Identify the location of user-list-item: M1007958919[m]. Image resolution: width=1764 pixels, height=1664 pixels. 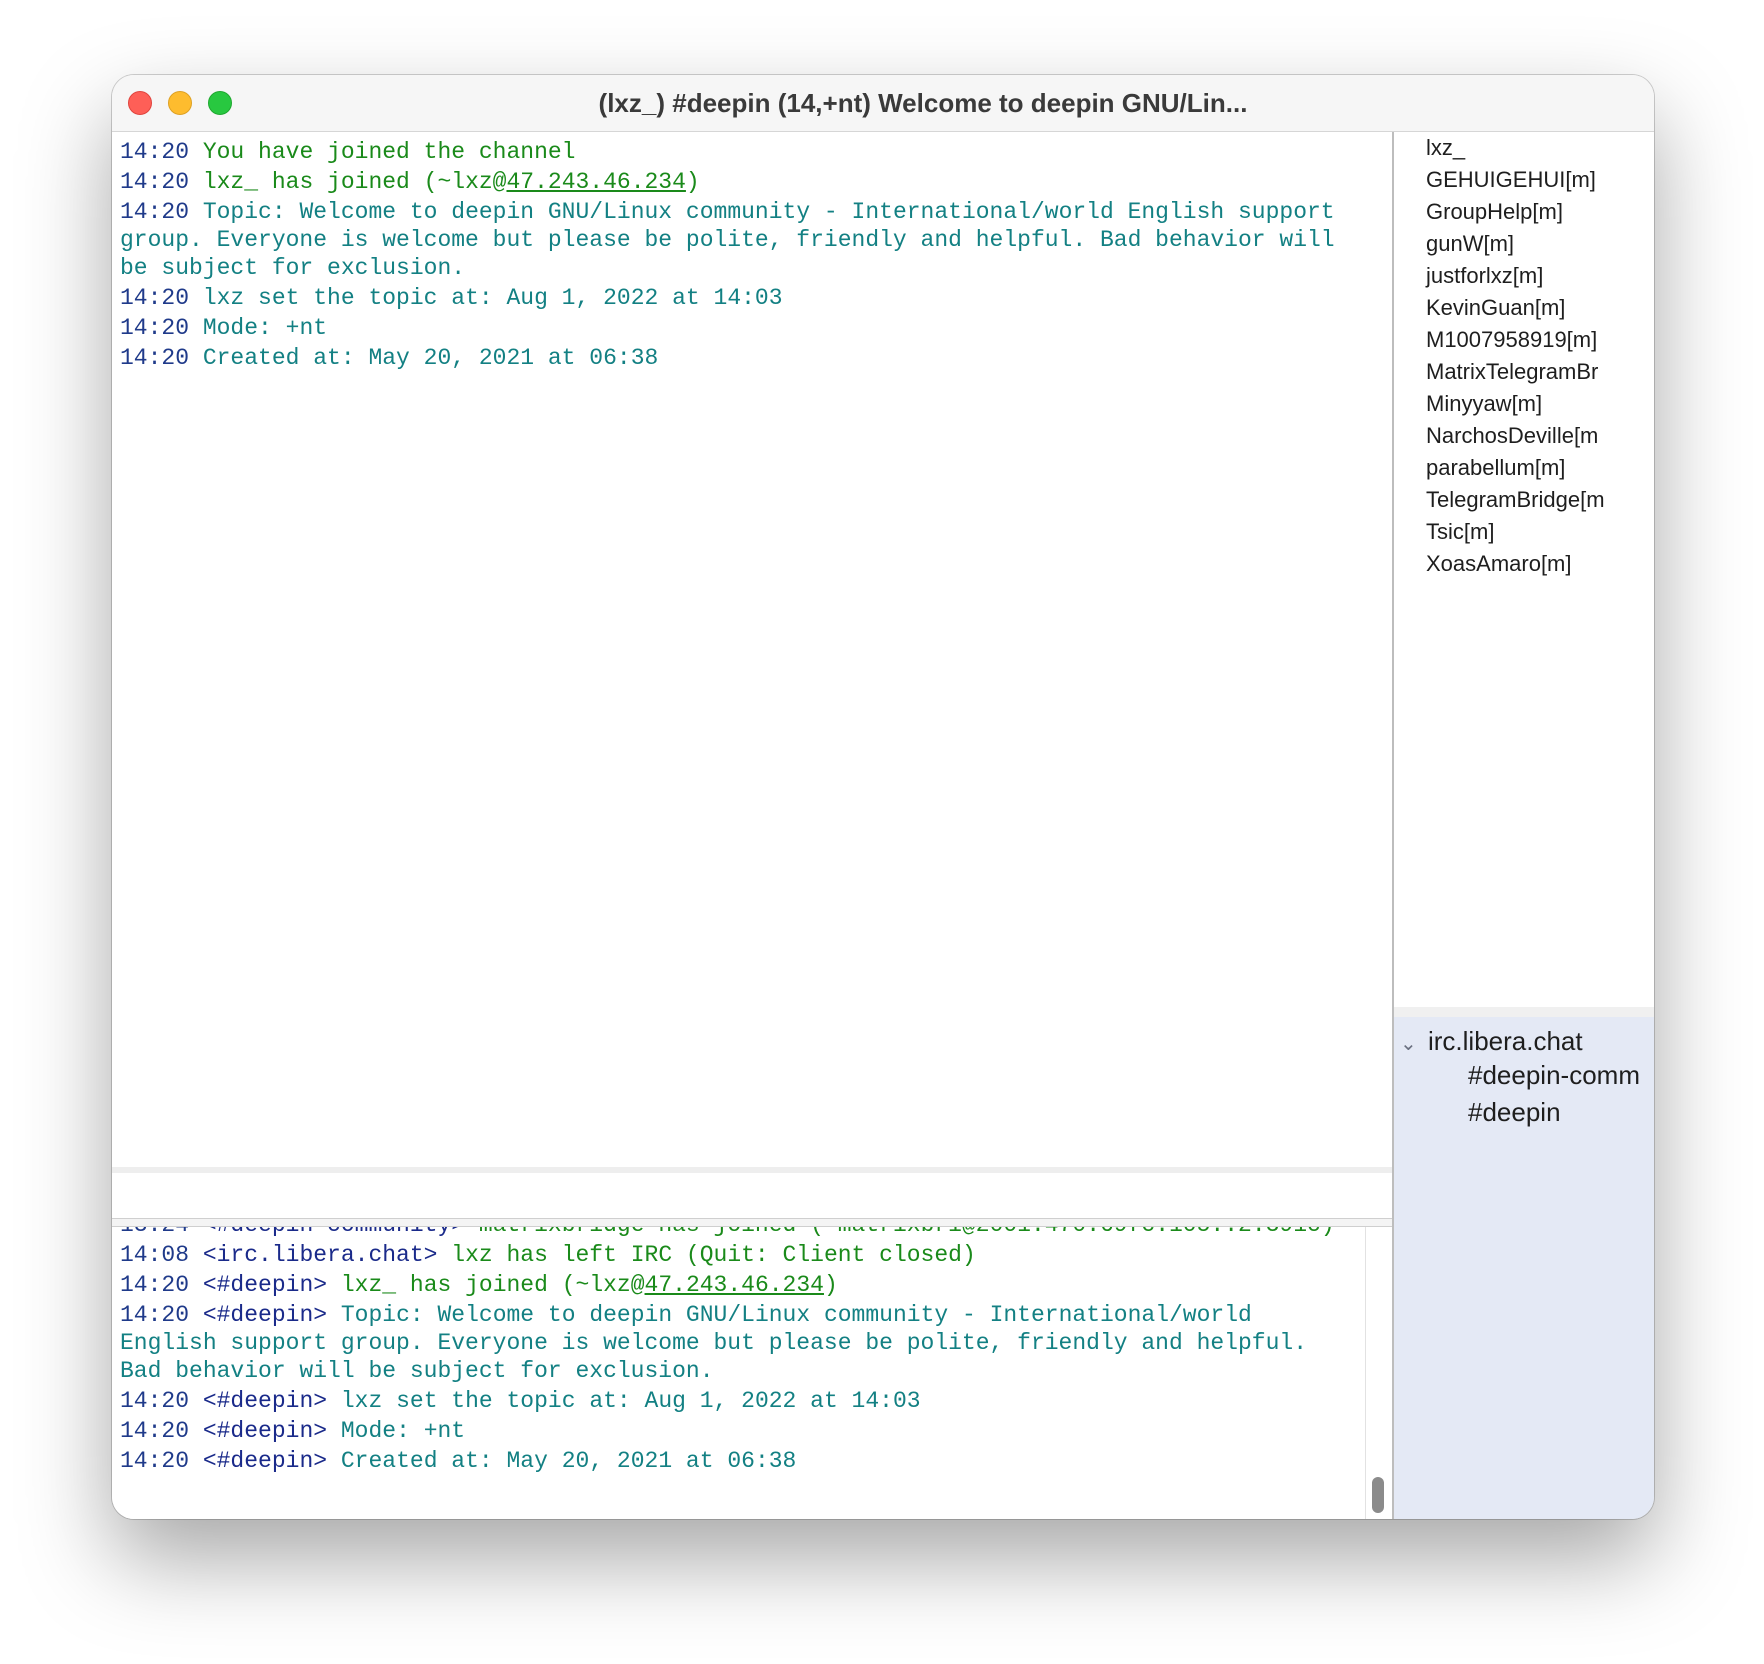
(1524, 340).